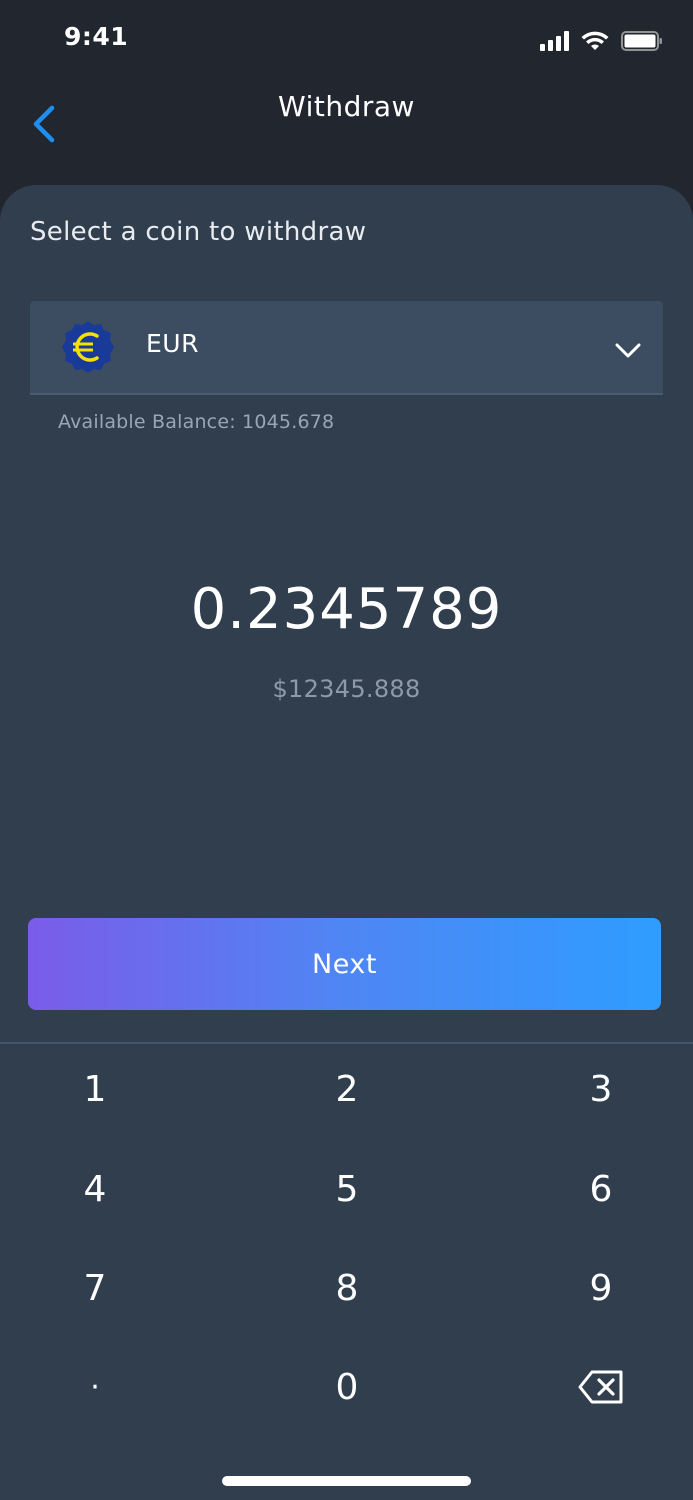 The height and width of the screenshot is (1500, 693). Describe the element at coordinates (95, 1189) in the screenshot. I see `key-4: 4` at that location.